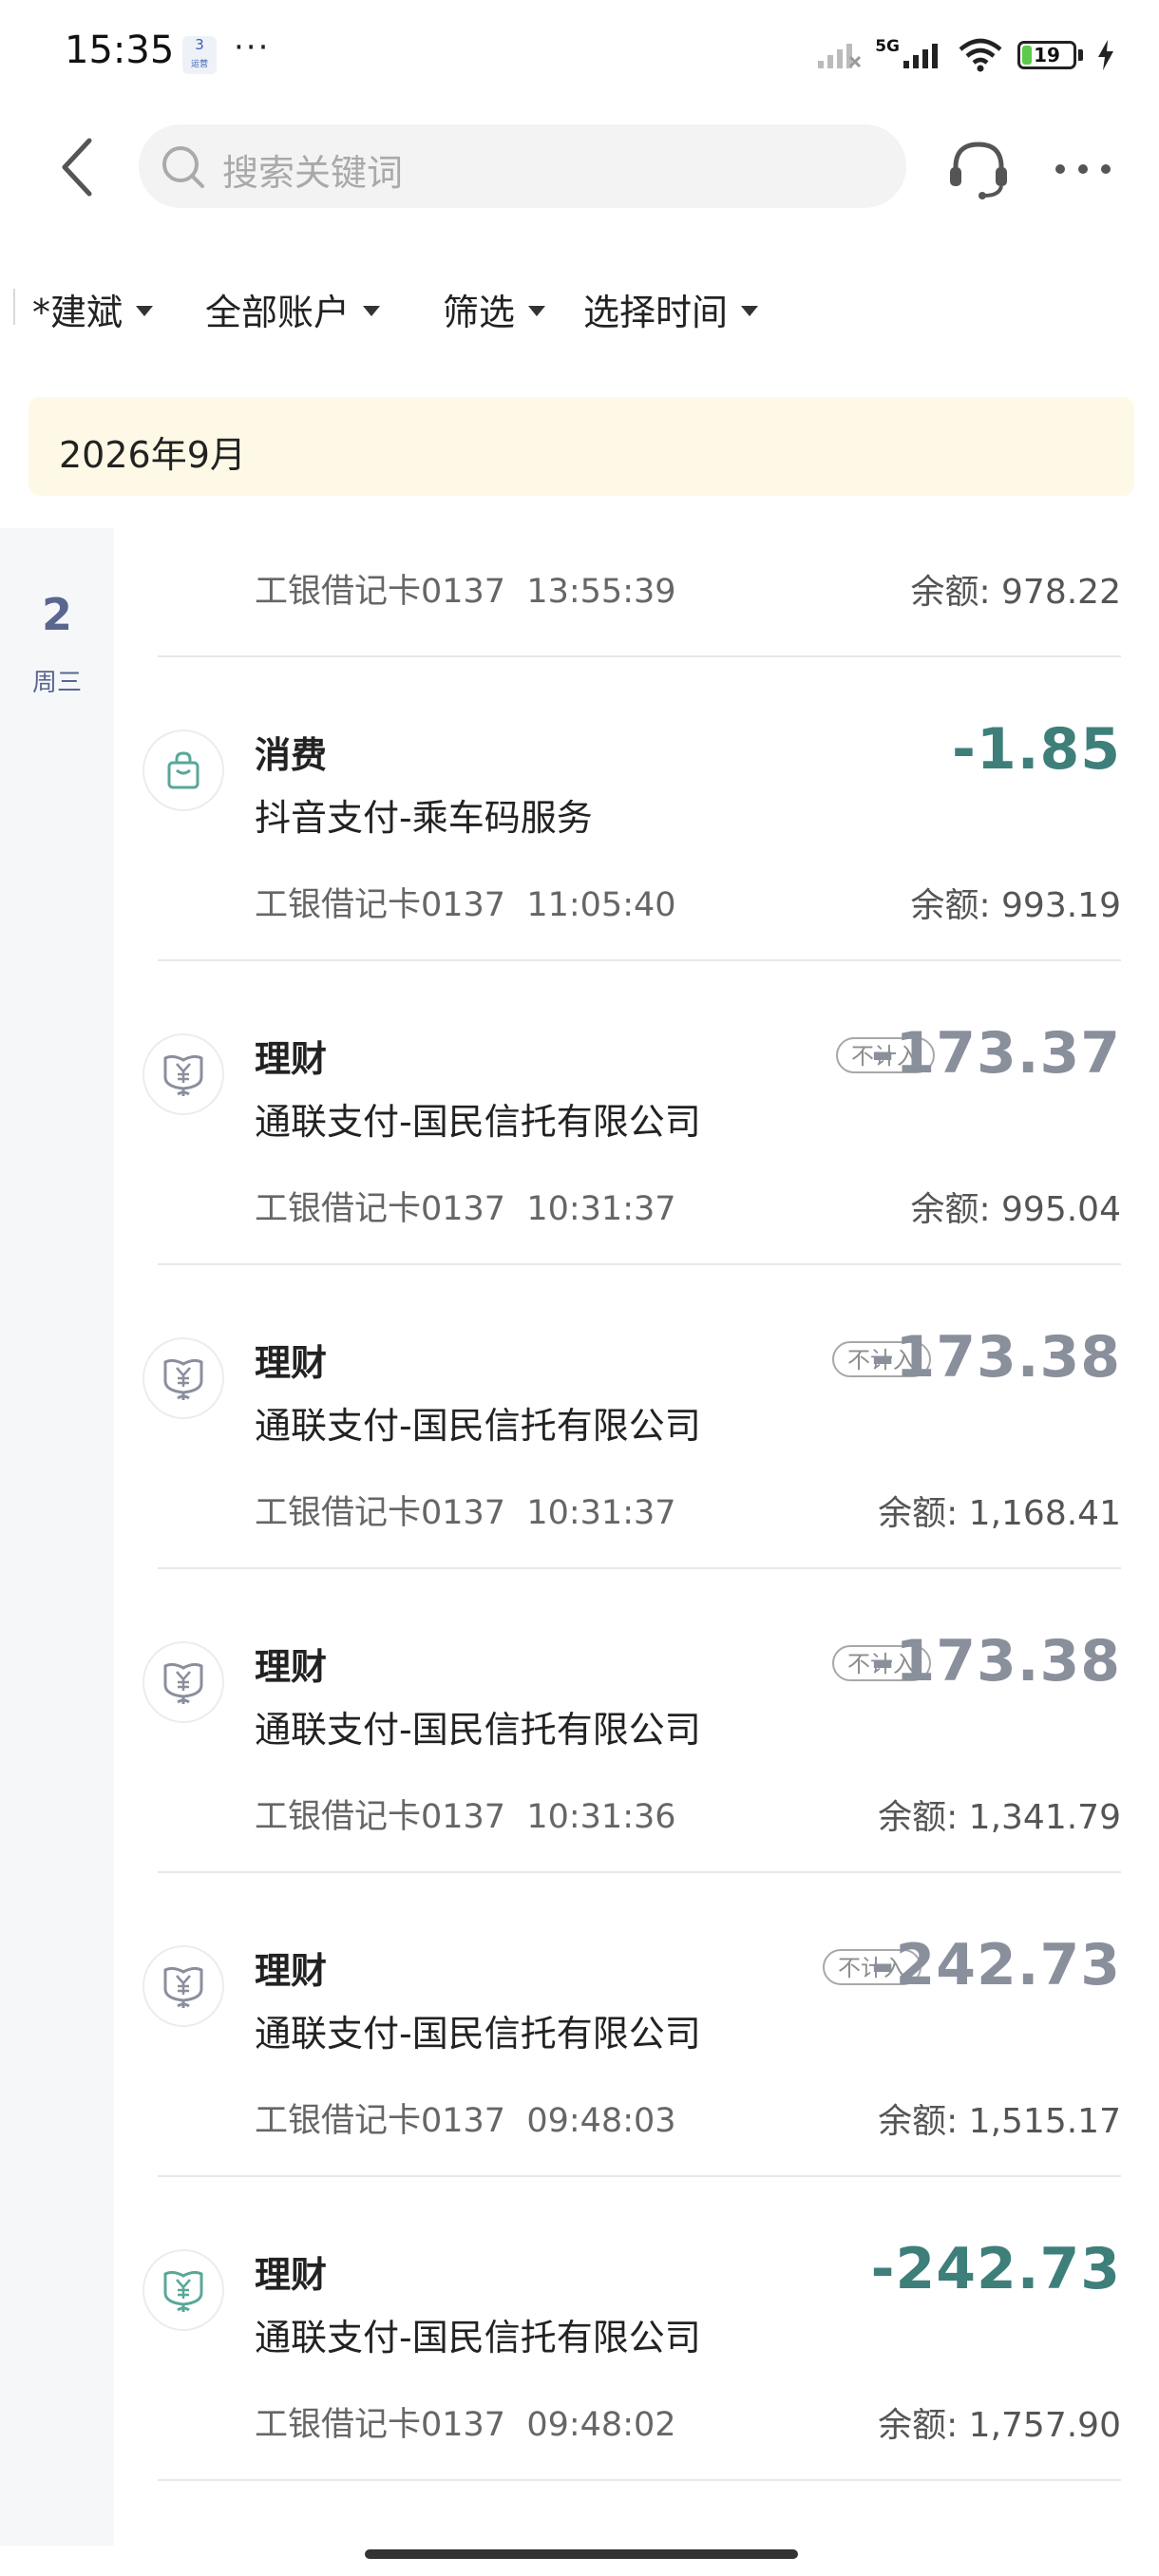  Describe the element at coordinates (656, 312) in the screenshot. I see `filter-label: 选择时间` at that location.